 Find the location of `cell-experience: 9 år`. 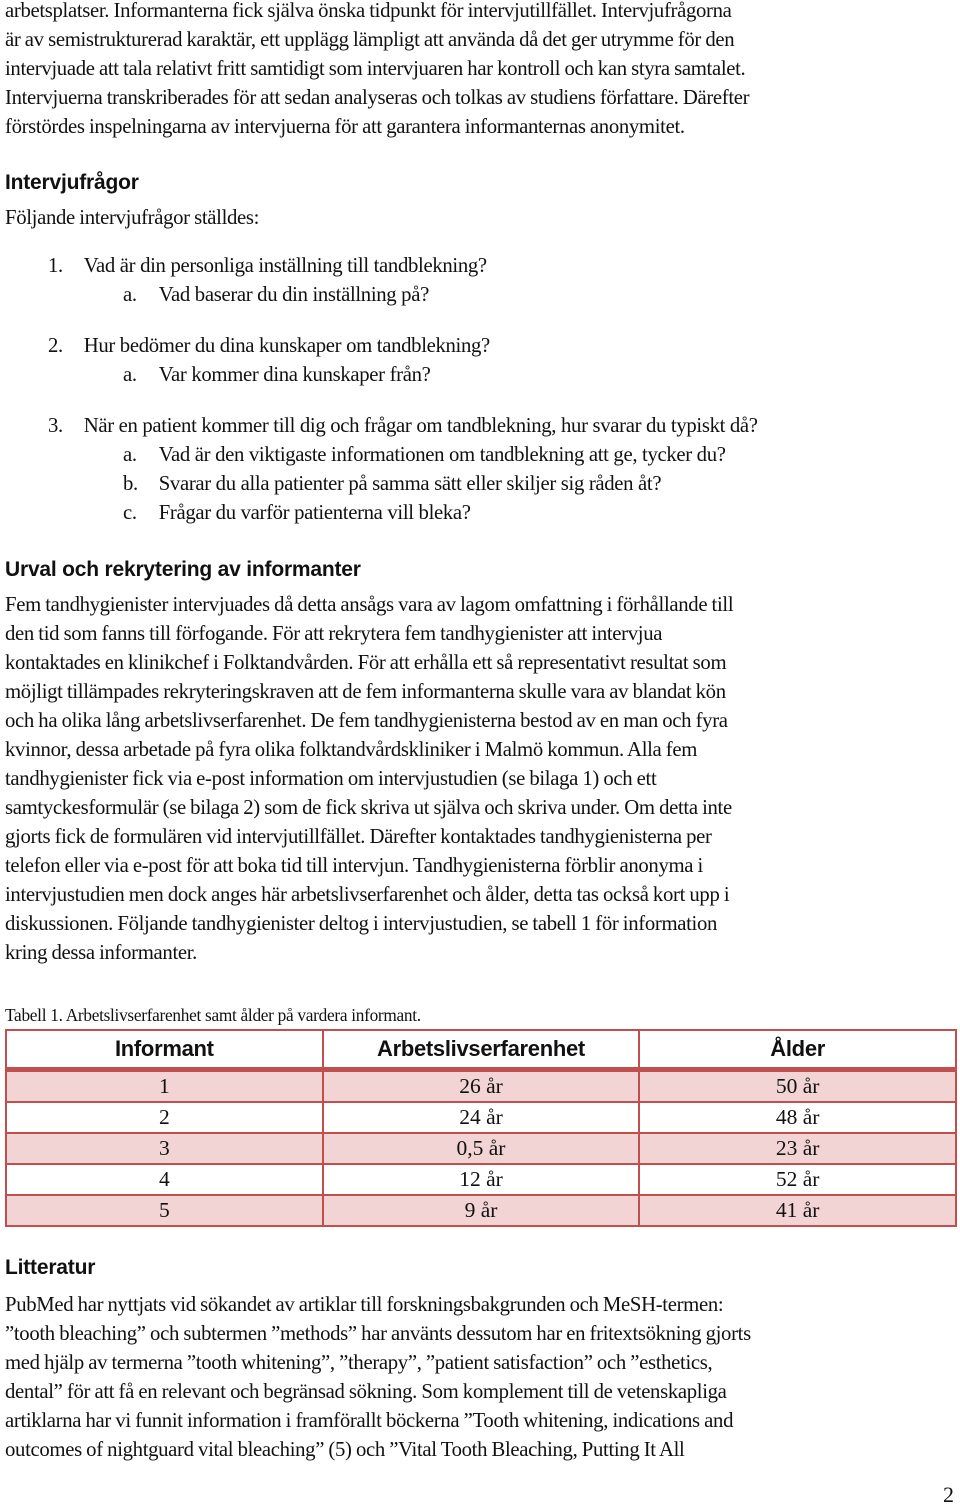

cell-experience: 9 år is located at coordinates (481, 1210).